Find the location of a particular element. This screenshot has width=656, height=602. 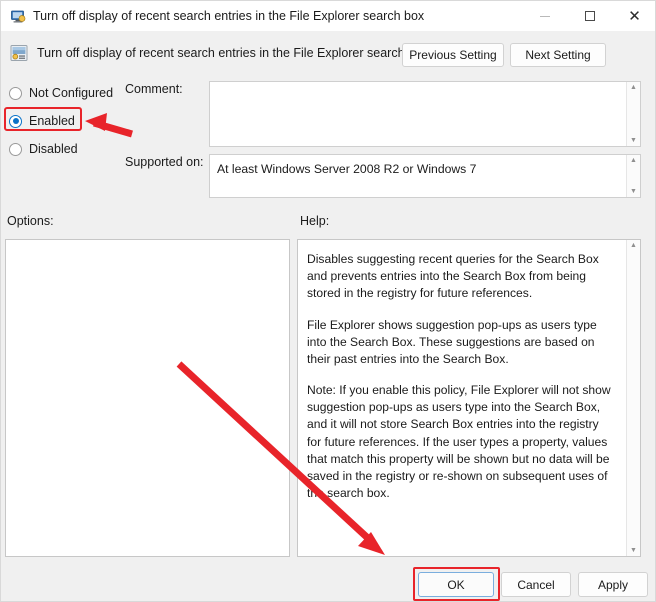

next-setting-button: Next Setting is located at coordinates (558, 55).